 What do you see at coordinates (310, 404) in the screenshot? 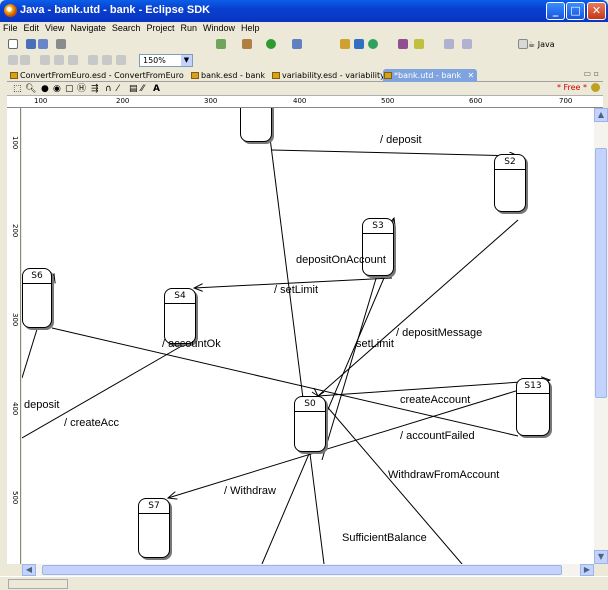
I see `state-name: S0` at bounding box center [310, 404].